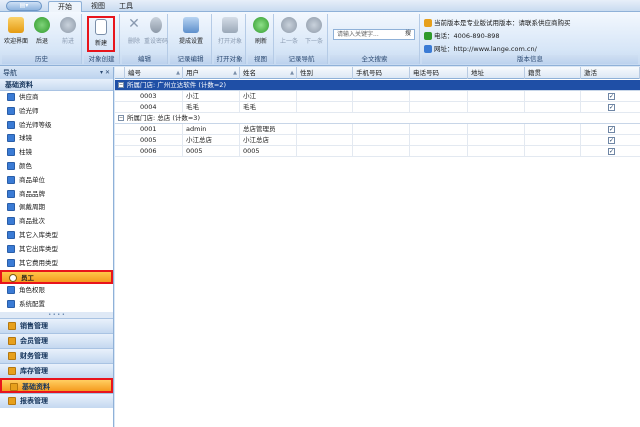 This screenshot has height=427, width=640. I want to click on nav-module-button: 库存管理, so click(56, 370).